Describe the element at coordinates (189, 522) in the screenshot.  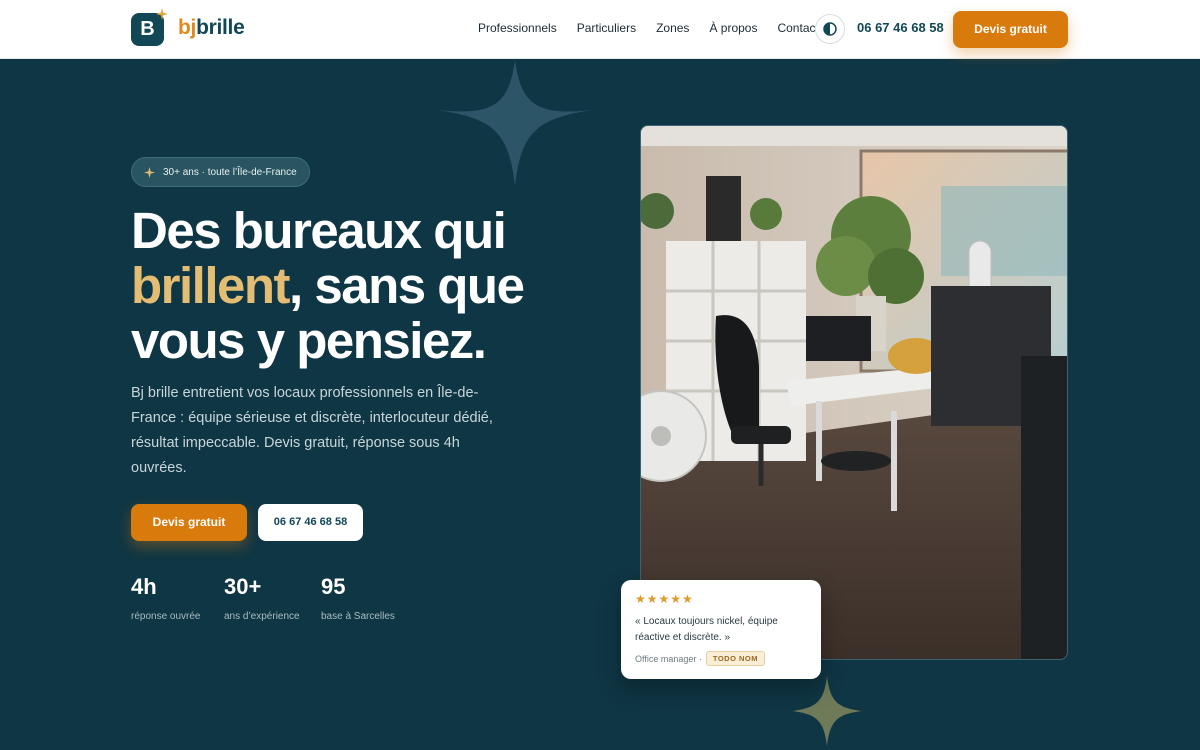
I see `hero-quote-button: Devis gratuit` at that location.